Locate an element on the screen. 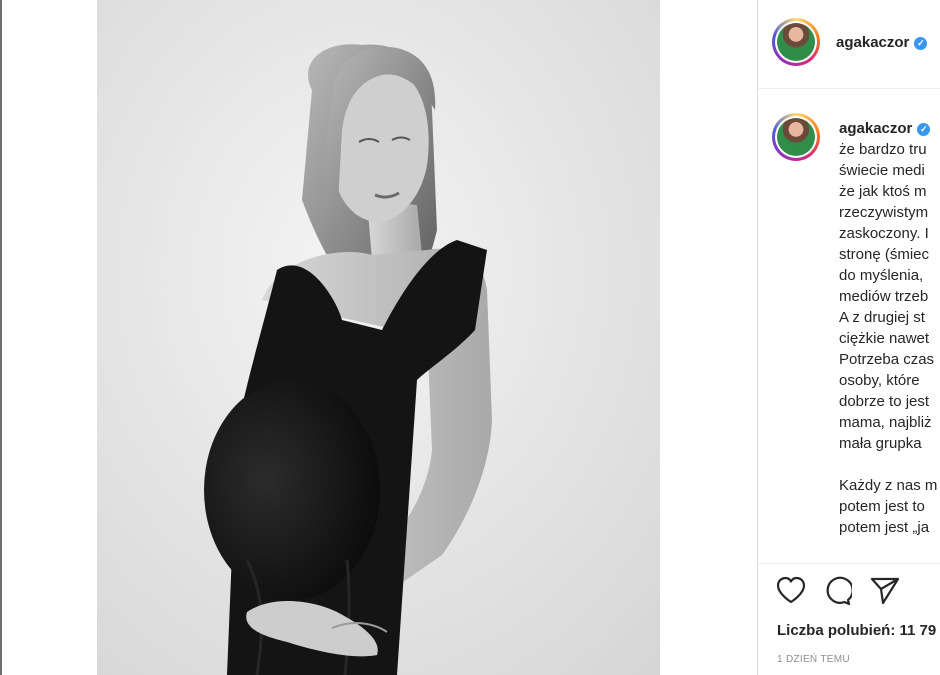  header-avatar is located at coordinates (796, 42).